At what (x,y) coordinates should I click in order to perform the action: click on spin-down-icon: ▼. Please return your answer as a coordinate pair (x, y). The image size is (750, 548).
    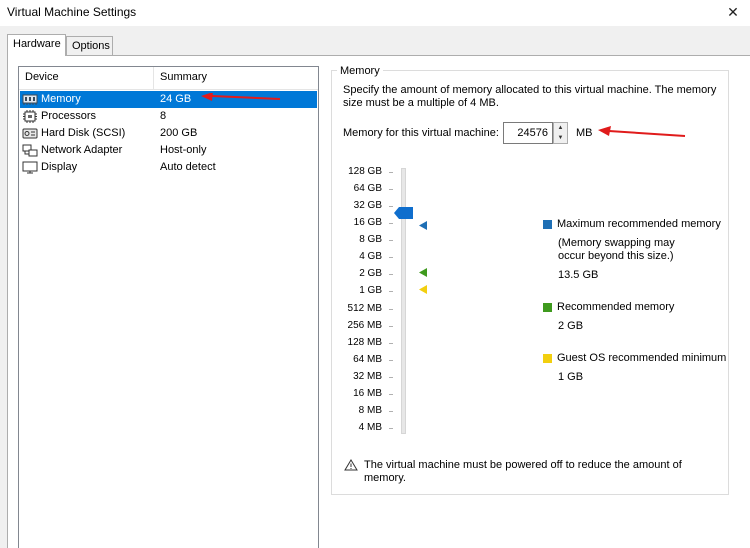
    Looking at the image, I should click on (560, 138).